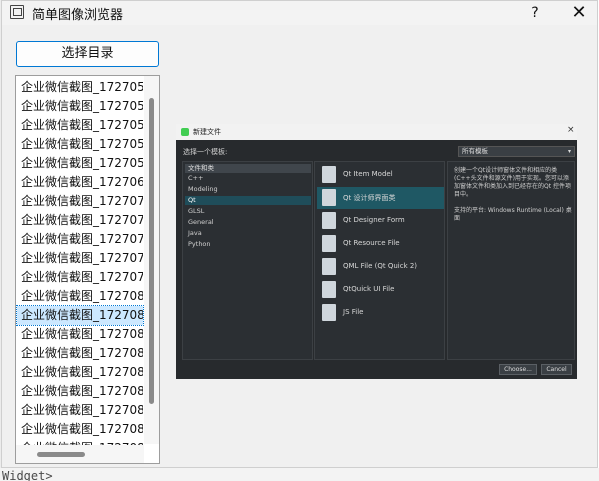 The width and height of the screenshot is (599, 481). What do you see at coordinates (199, 244) in the screenshot?
I see `preview-category-item: Python` at bounding box center [199, 244].